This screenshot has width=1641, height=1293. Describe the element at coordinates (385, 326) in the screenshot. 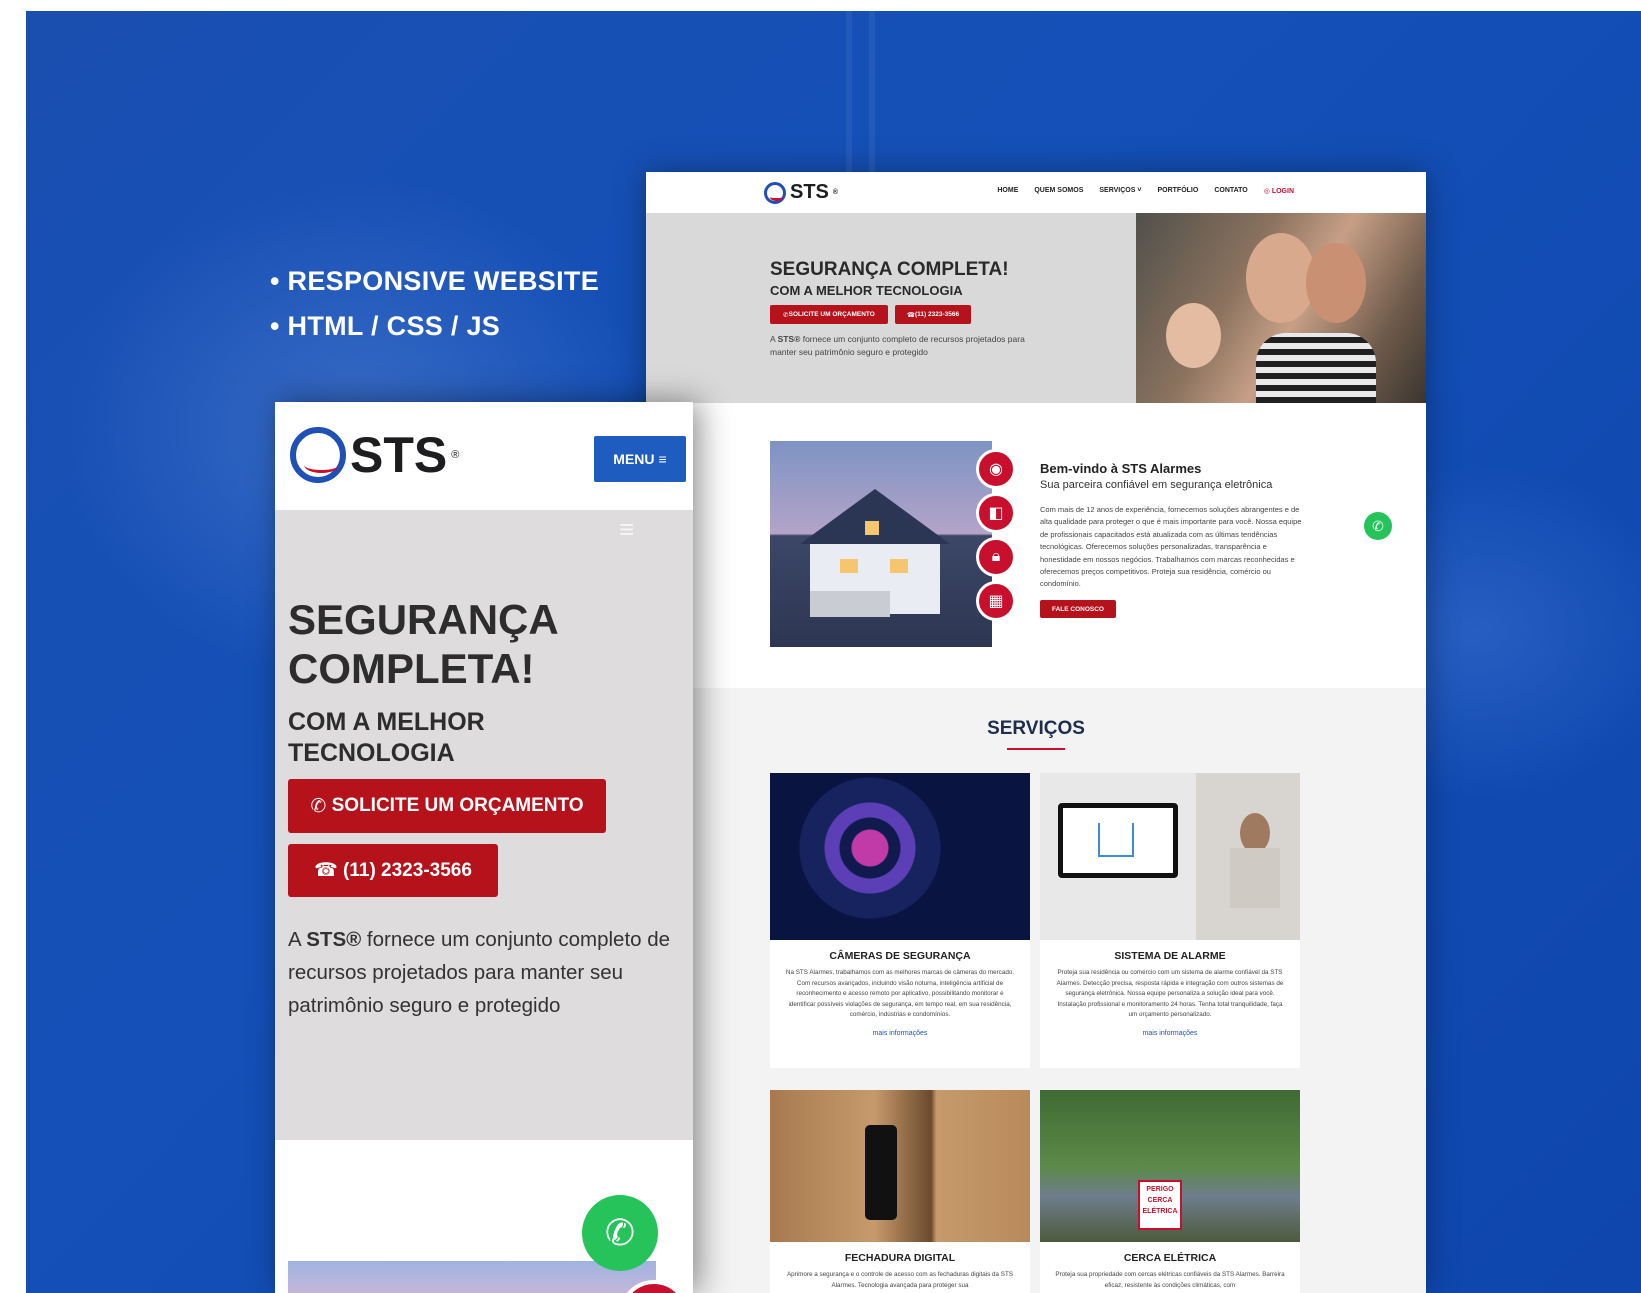

I see `promo-bullet-tech: • HTML / CSS / JS` at that location.